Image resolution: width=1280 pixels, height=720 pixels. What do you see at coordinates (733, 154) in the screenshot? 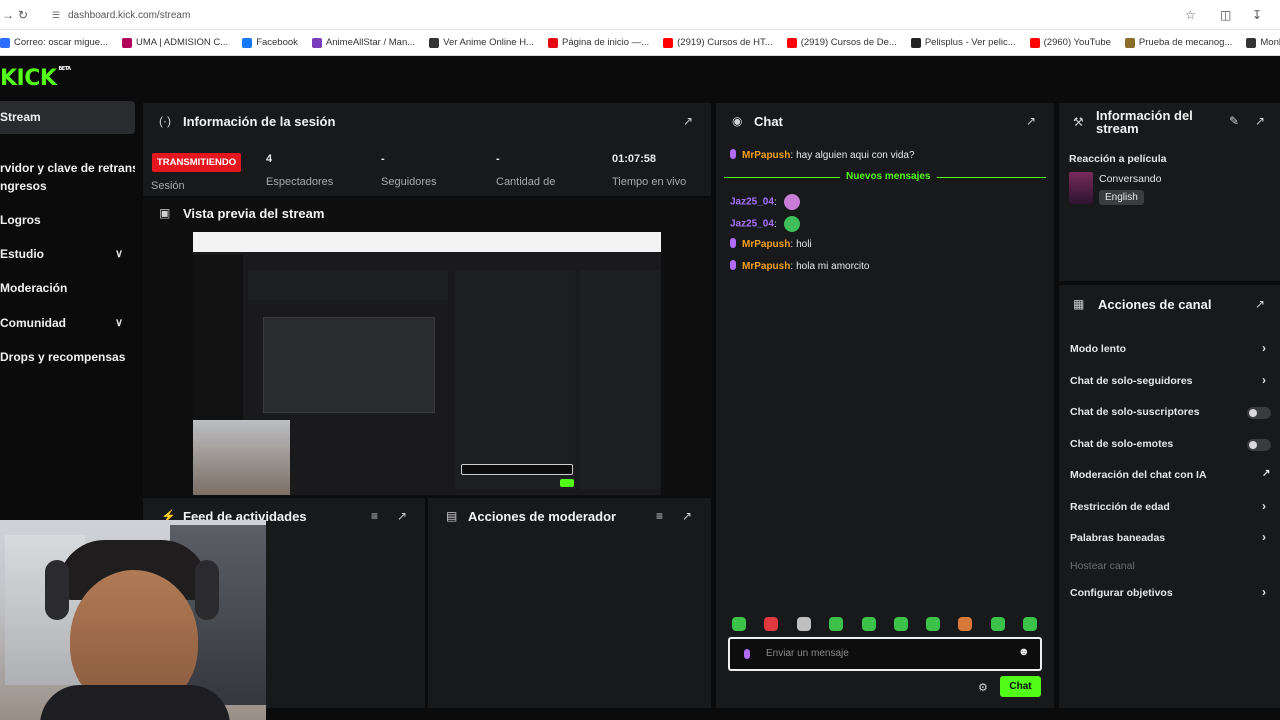
I see `mic-badge-icon` at bounding box center [733, 154].